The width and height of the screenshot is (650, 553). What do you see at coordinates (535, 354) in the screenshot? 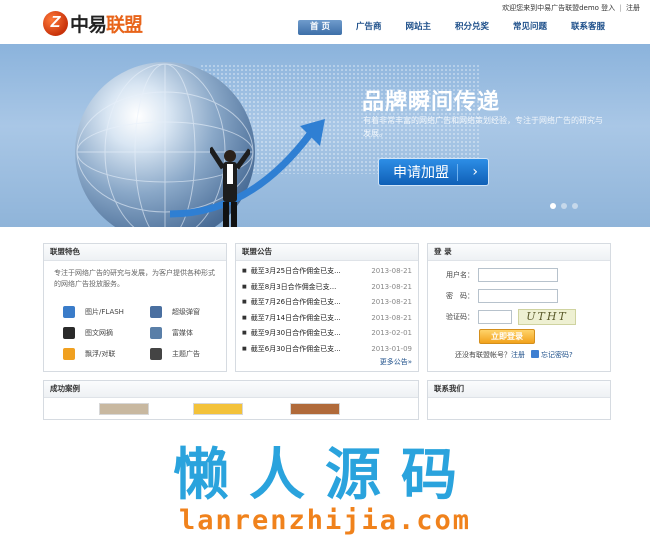
I see `key-icon` at bounding box center [535, 354].